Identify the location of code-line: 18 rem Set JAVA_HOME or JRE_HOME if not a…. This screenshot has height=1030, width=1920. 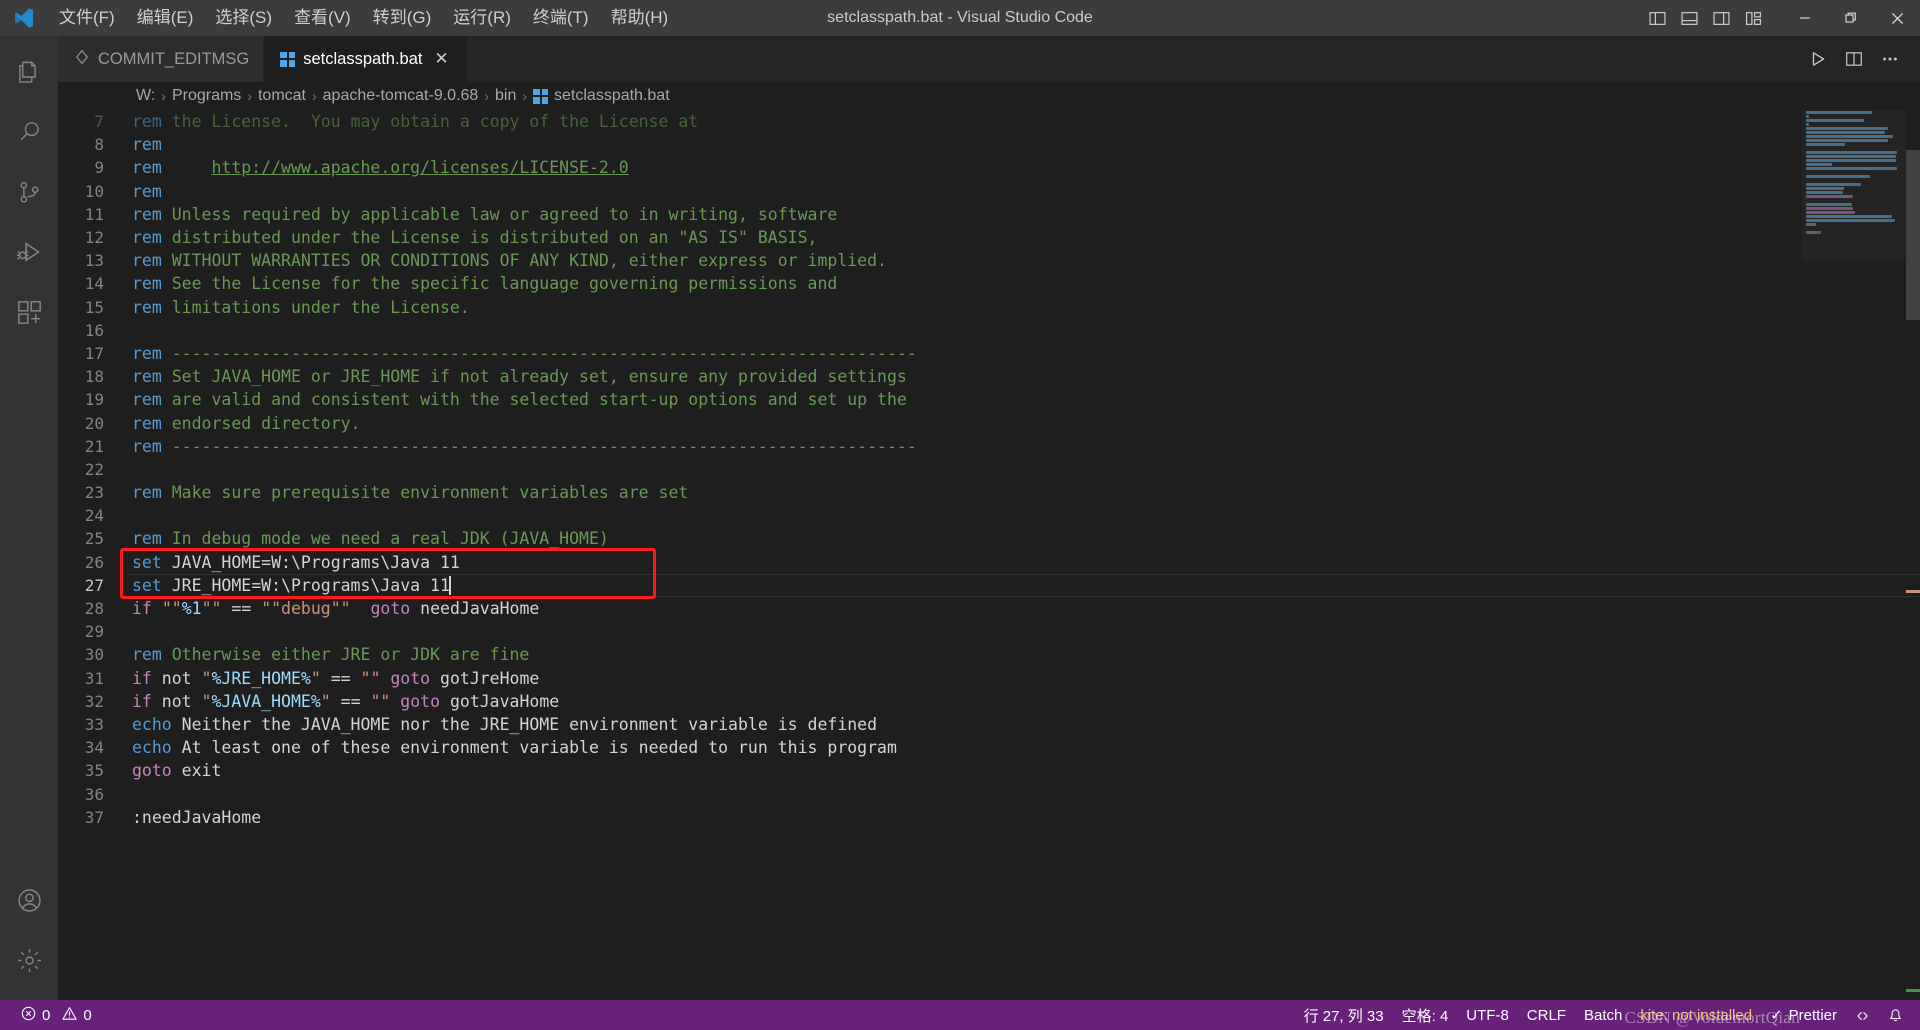
(989, 376).